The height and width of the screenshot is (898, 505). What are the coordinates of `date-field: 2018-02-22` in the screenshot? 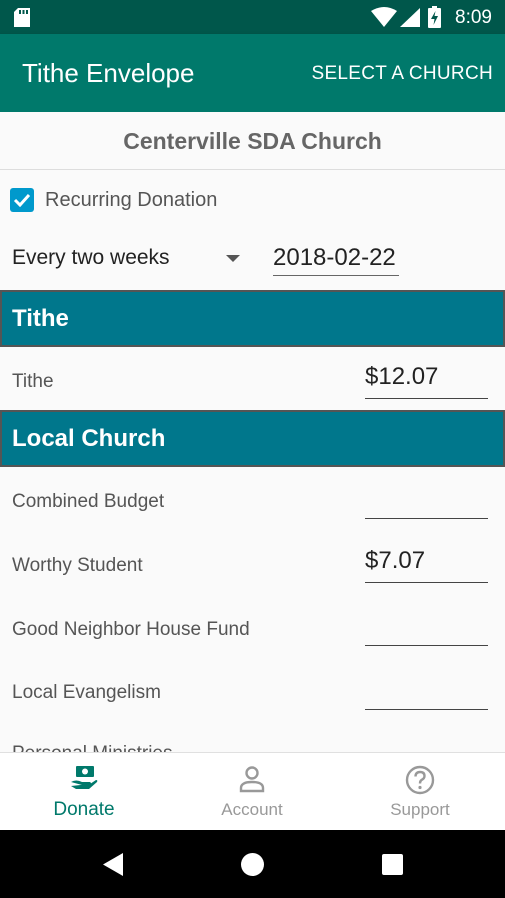 It's located at (336, 260).